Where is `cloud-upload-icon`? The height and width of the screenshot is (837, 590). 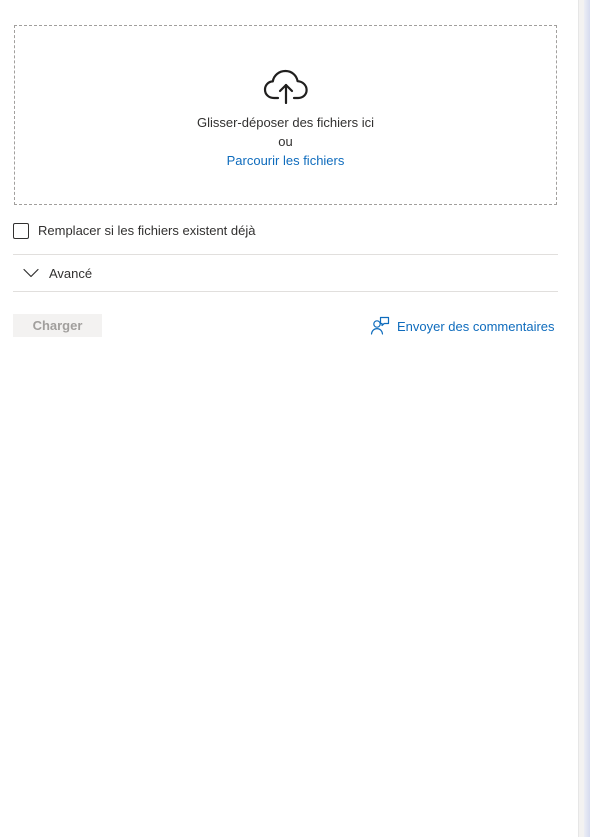
cloud-upload-icon is located at coordinates (285, 86).